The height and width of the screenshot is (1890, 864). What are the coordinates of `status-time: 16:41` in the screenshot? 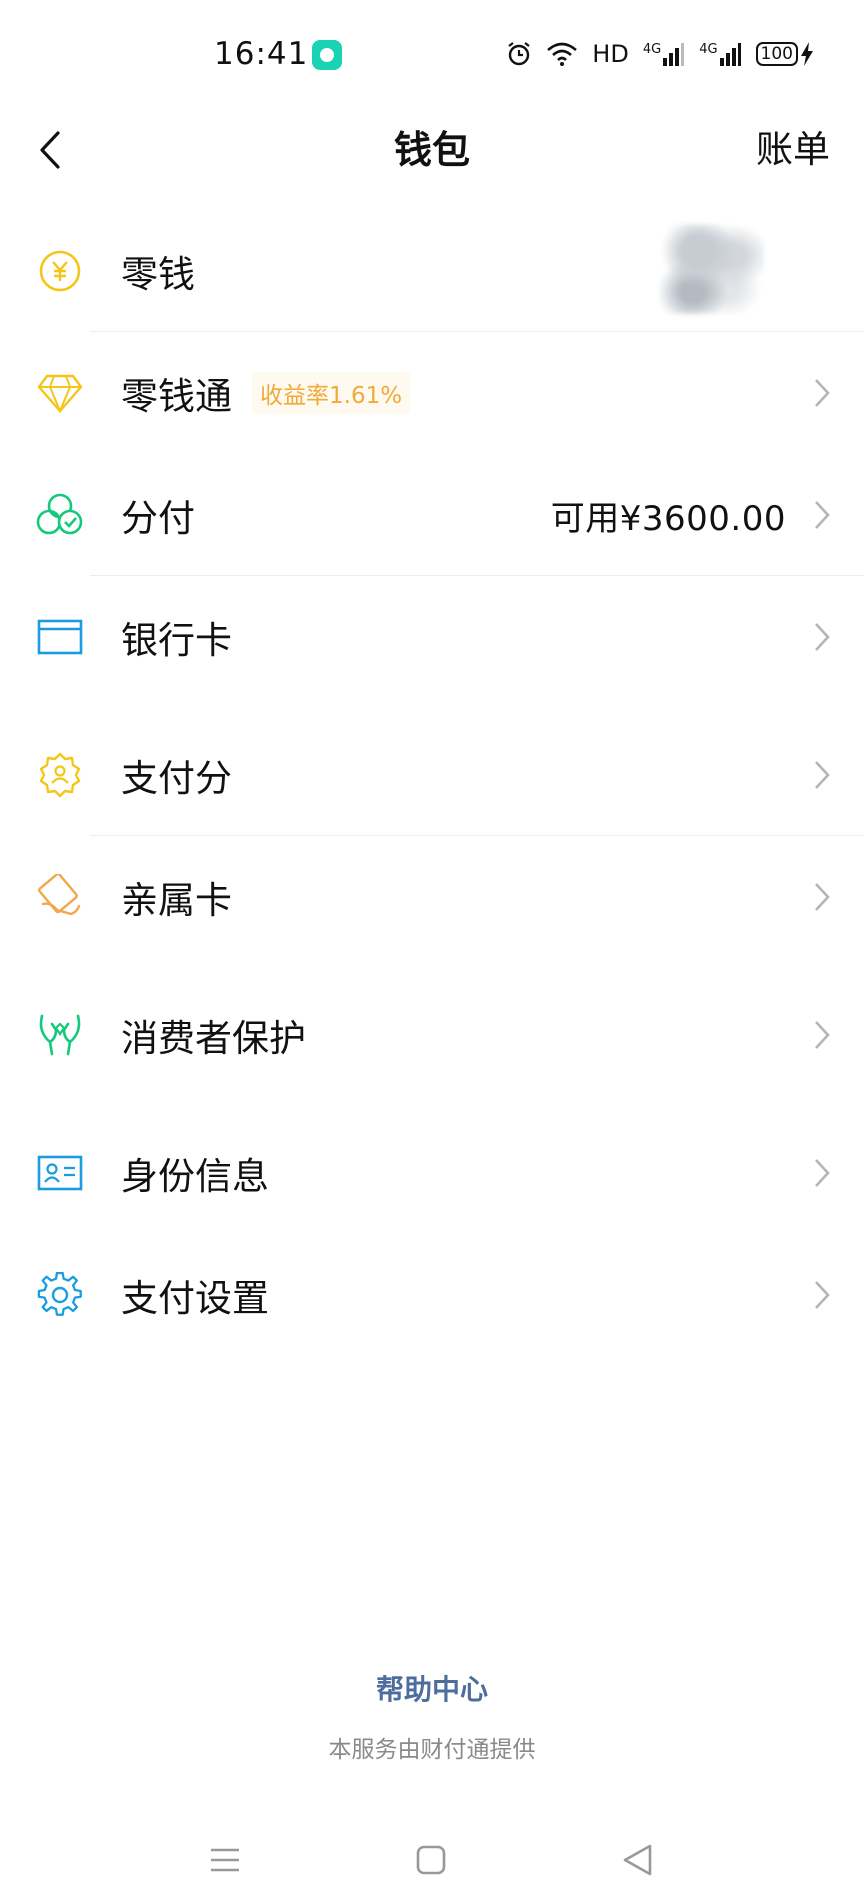 It's located at (261, 54).